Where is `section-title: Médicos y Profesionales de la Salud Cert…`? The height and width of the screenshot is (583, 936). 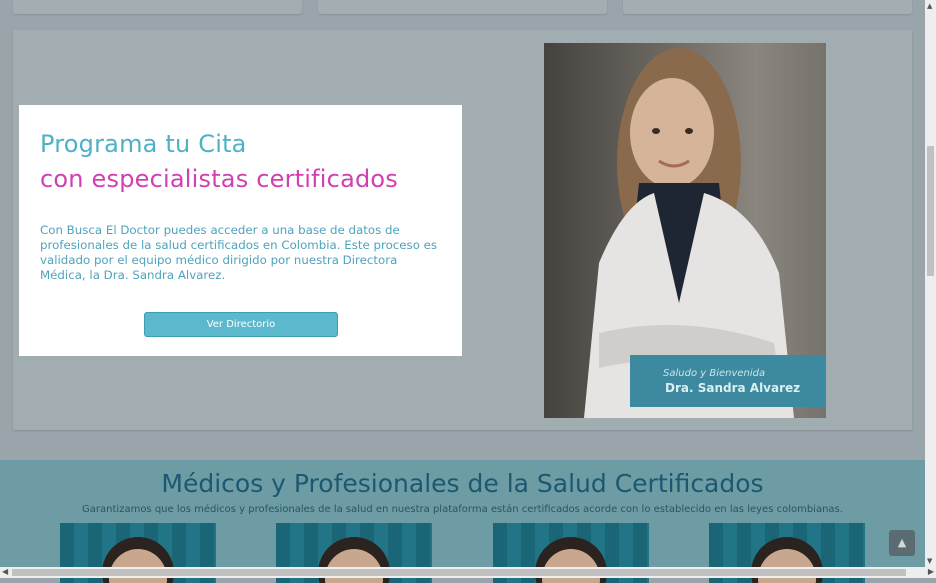 section-title: Médicos y Profesionales de la Salud Cert… is located at coordinates (462, 483).